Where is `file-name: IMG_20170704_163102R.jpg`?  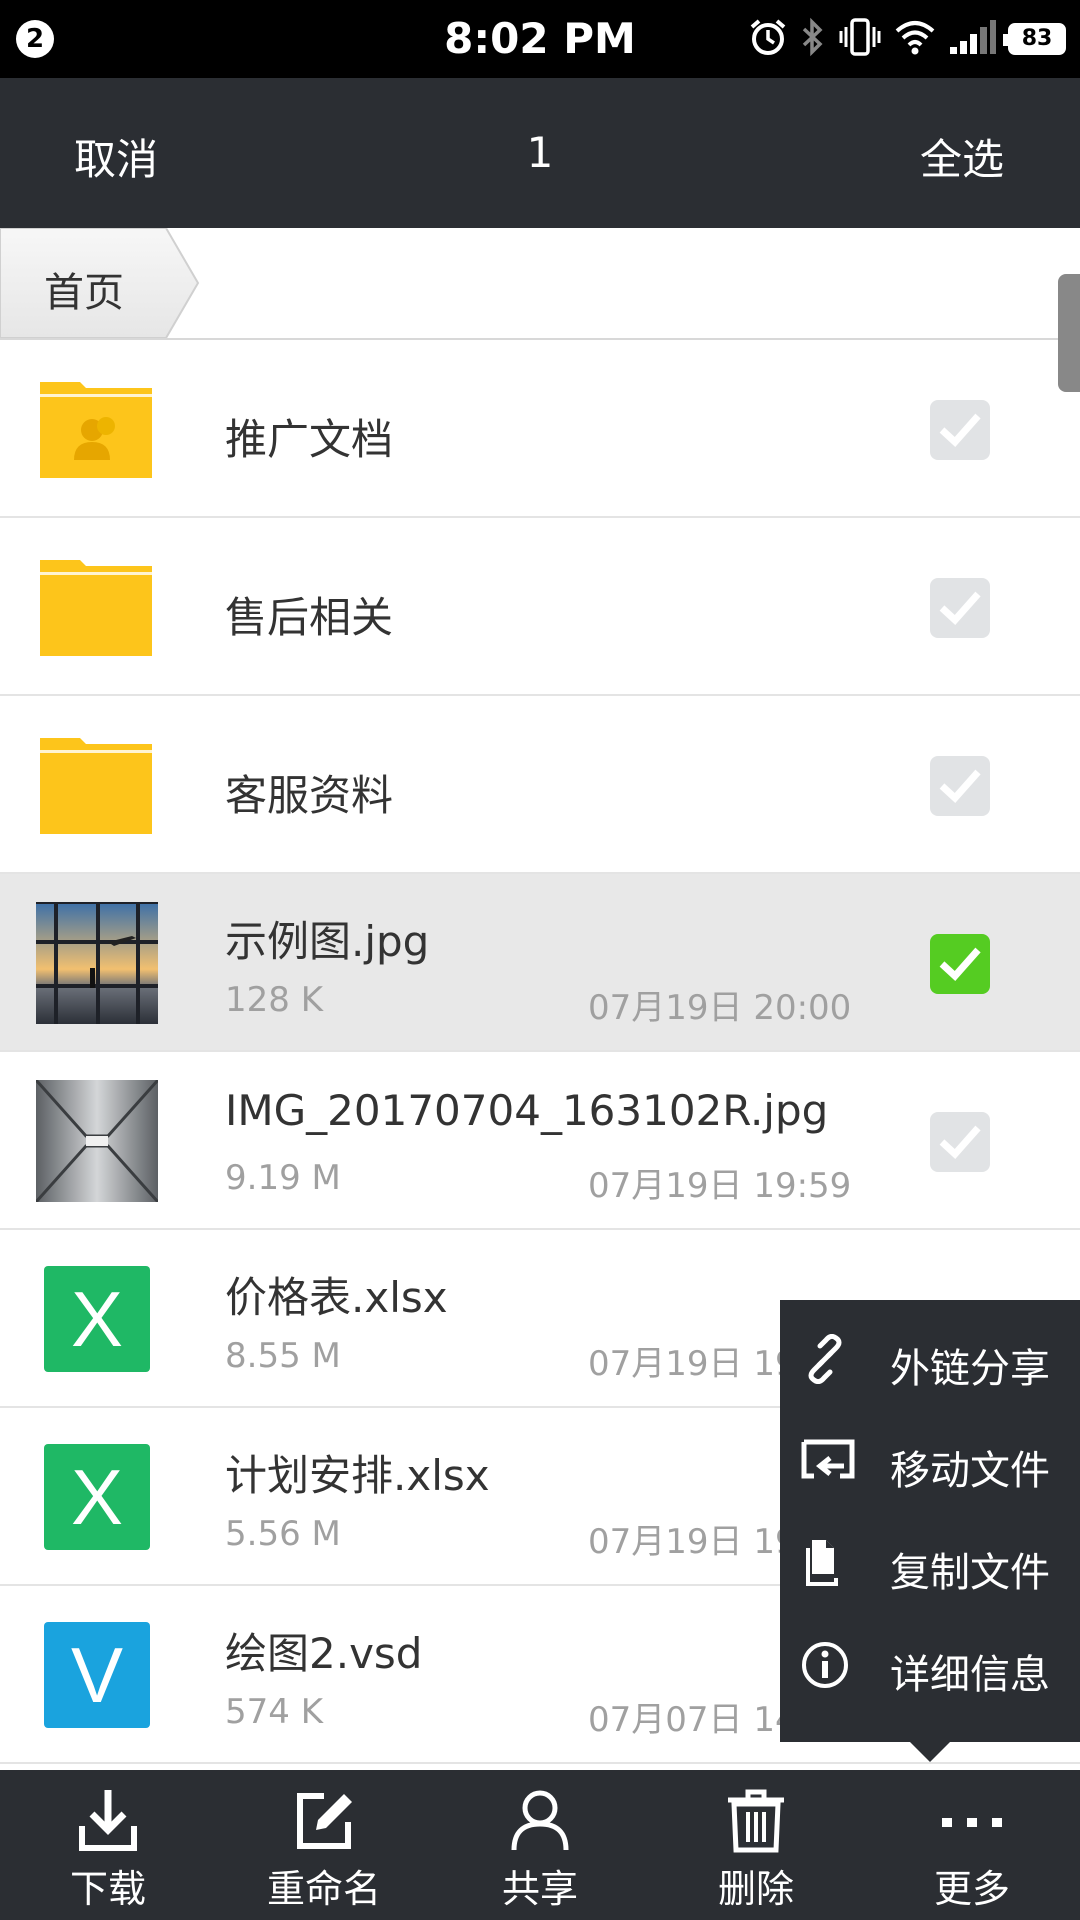 file-name: IMG_20170704_163102R.jpg is located at coordinates (527, 1110).